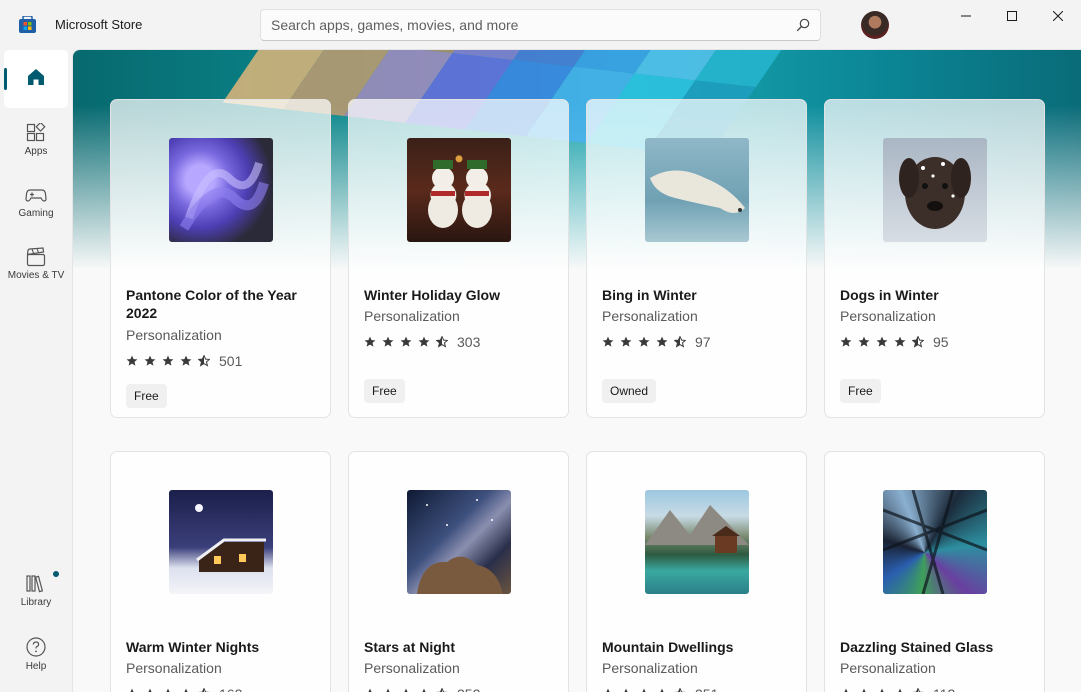 The width and height of the screenshot is (1081, 692). I want to click on snowman-image, so click(460, 194).